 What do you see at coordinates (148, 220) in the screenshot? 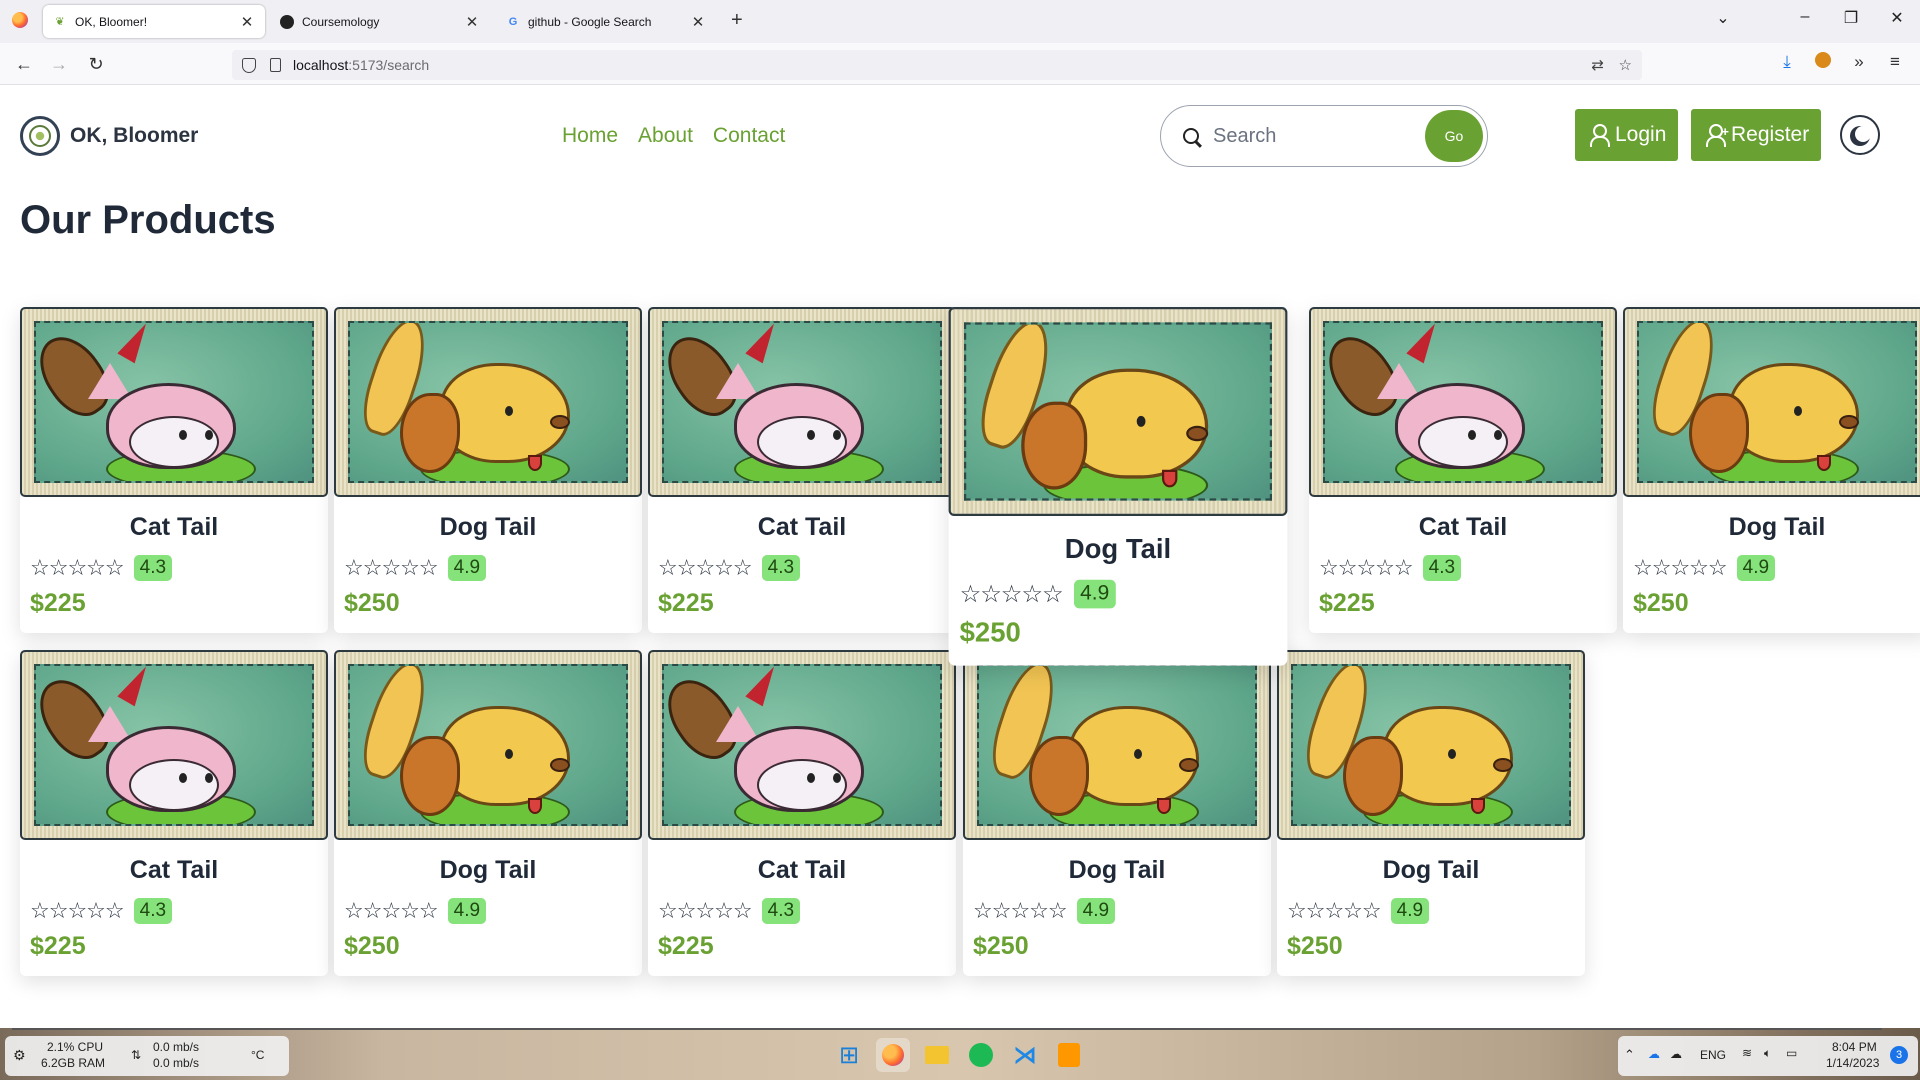
I see `page-title: Our Products` at bounding box center [148, 220].